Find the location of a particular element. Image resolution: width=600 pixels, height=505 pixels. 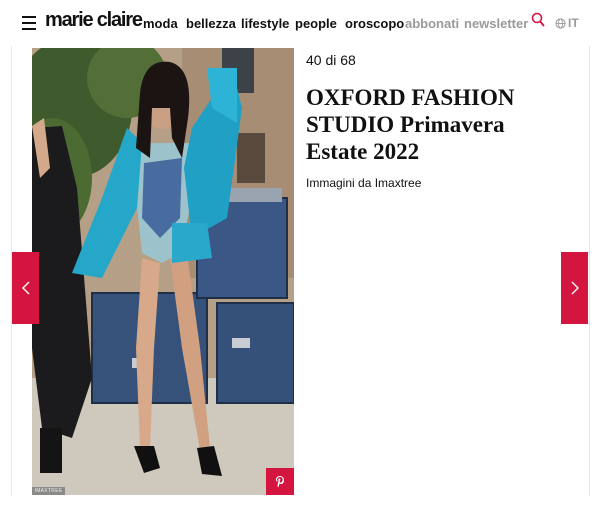

language-selector: IT is located at coordinates (567, 23).